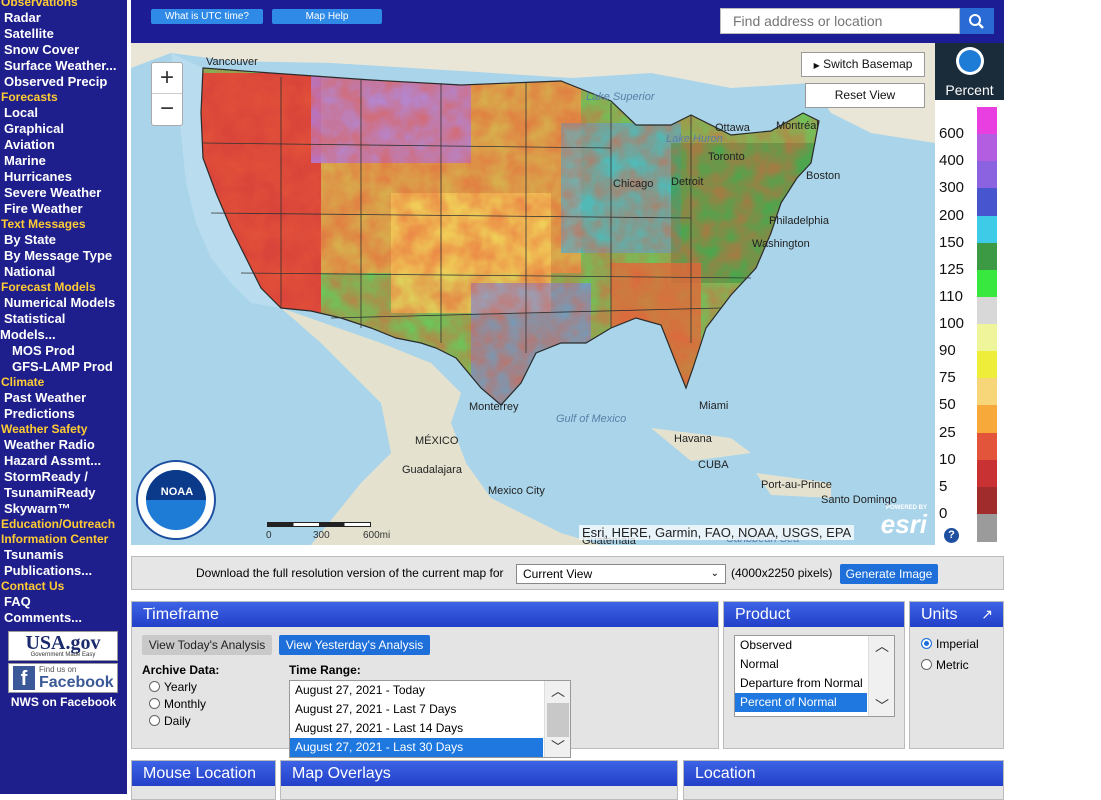 Image resolution: width=1101 pixels, height=800 pixels. What do you see at coordinates (58, 509) in the screenshot?
I see `sidebar-item-skywarn: Skywarn™` at bounding box center [58, 509].